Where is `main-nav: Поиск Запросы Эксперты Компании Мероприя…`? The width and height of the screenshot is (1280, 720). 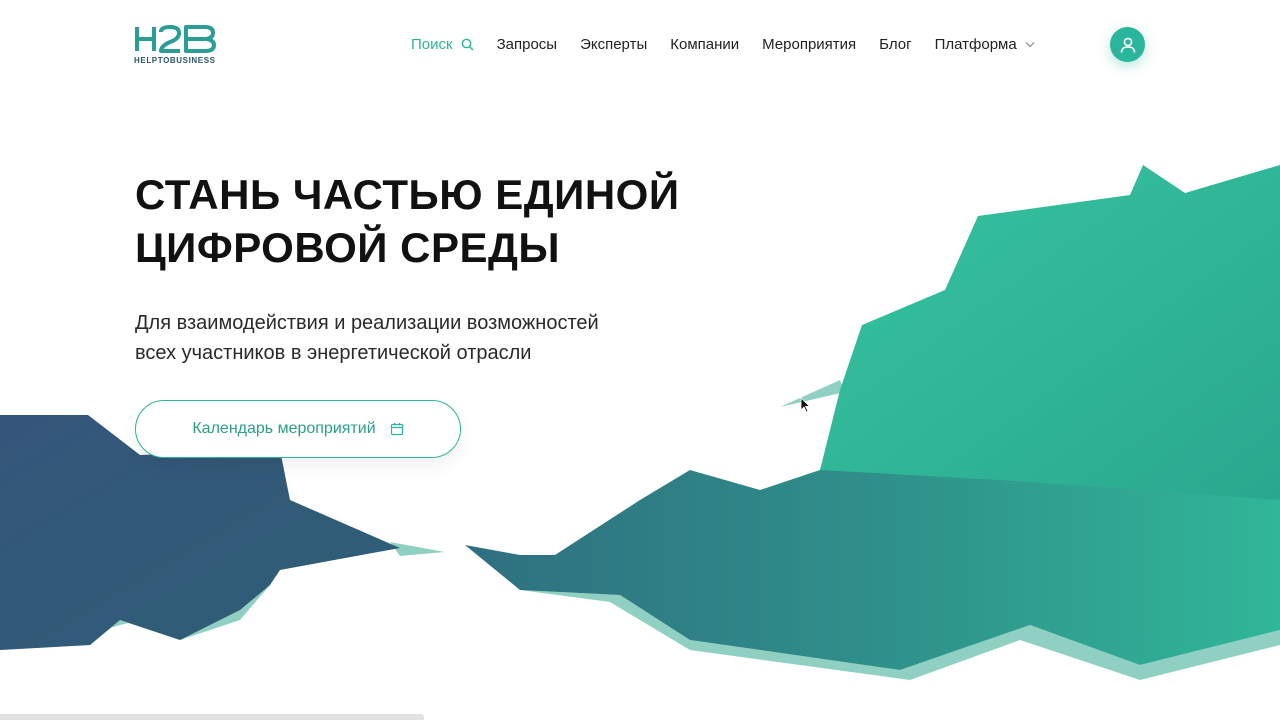
main-nav: Поиск Запросы Эксперты Компании Мероприя… is located at coordinates (734, 44).